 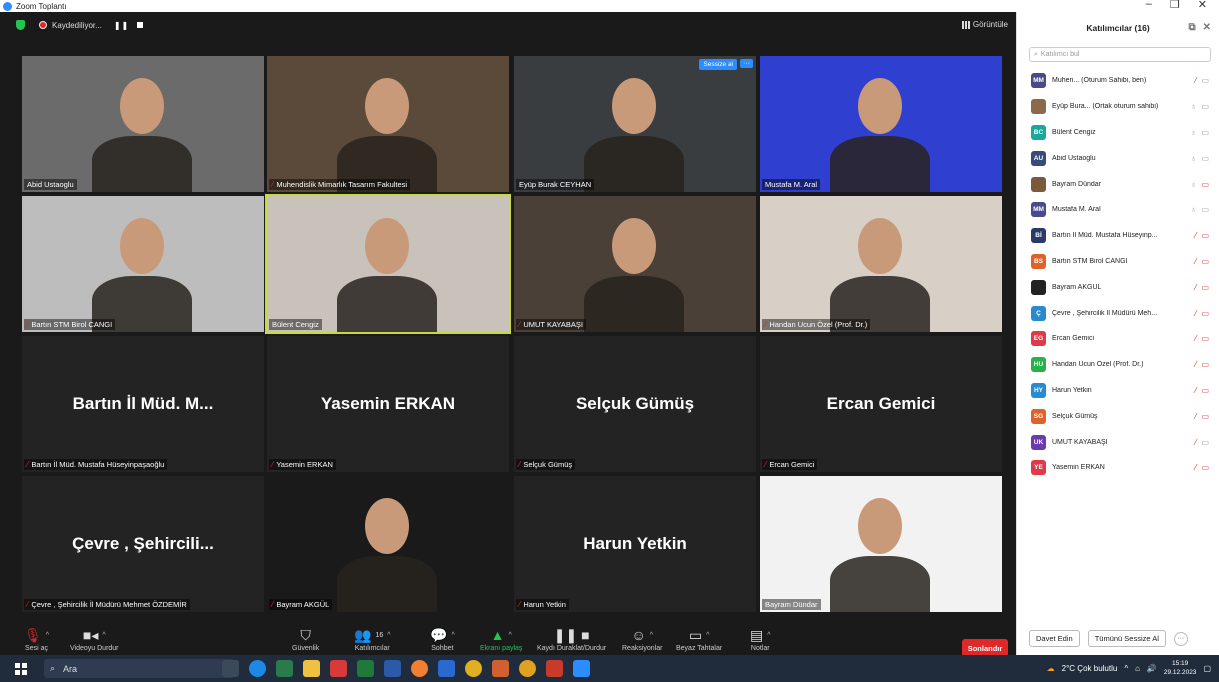 What do you see at coordinates (500, 668) in the screenshot?
I see `app-icon` at bounding box center [500, 668].